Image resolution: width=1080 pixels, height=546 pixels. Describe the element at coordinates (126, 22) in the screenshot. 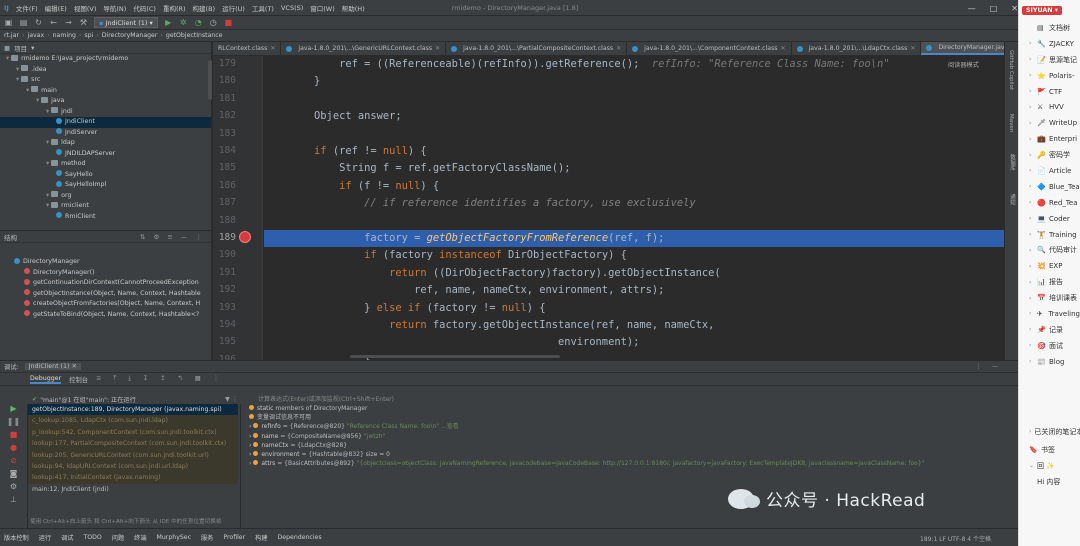

I see `run-config-select: ▪ JndiClient (1) ▾` at that location.